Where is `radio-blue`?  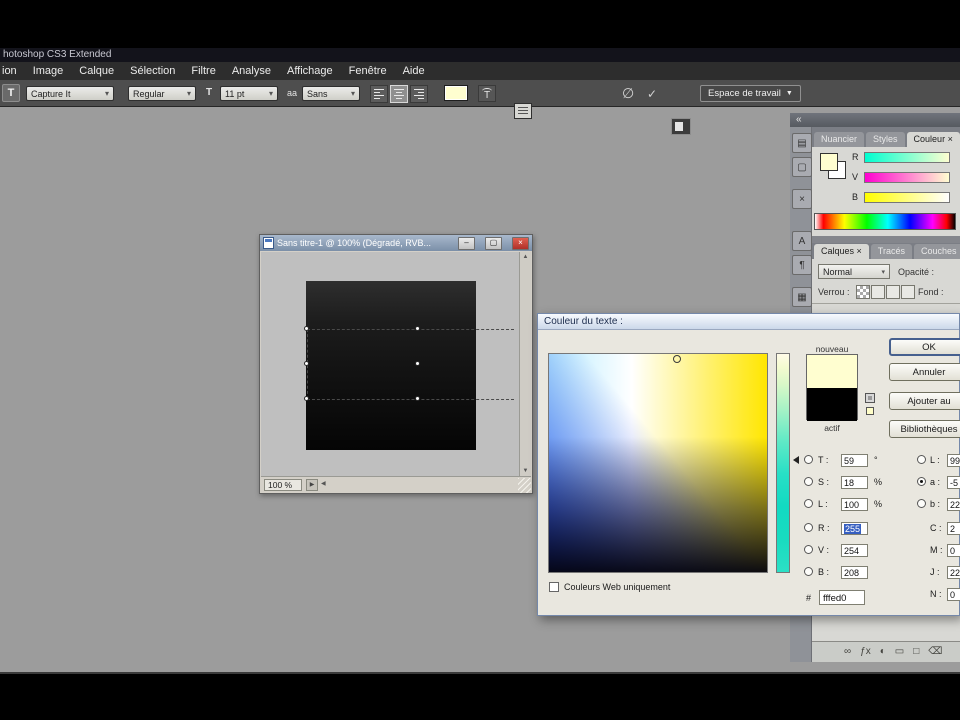
radio-blue is located at coordinates (808, 571).